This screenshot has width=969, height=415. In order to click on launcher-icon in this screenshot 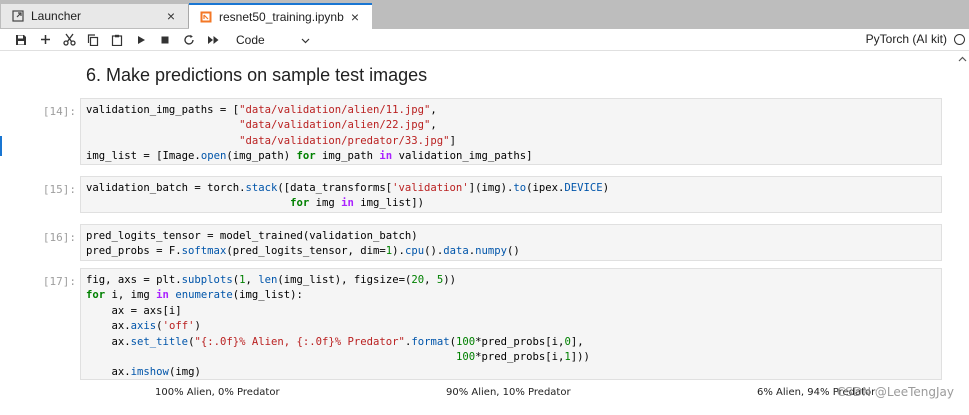, I will do `click(18, 16)`.